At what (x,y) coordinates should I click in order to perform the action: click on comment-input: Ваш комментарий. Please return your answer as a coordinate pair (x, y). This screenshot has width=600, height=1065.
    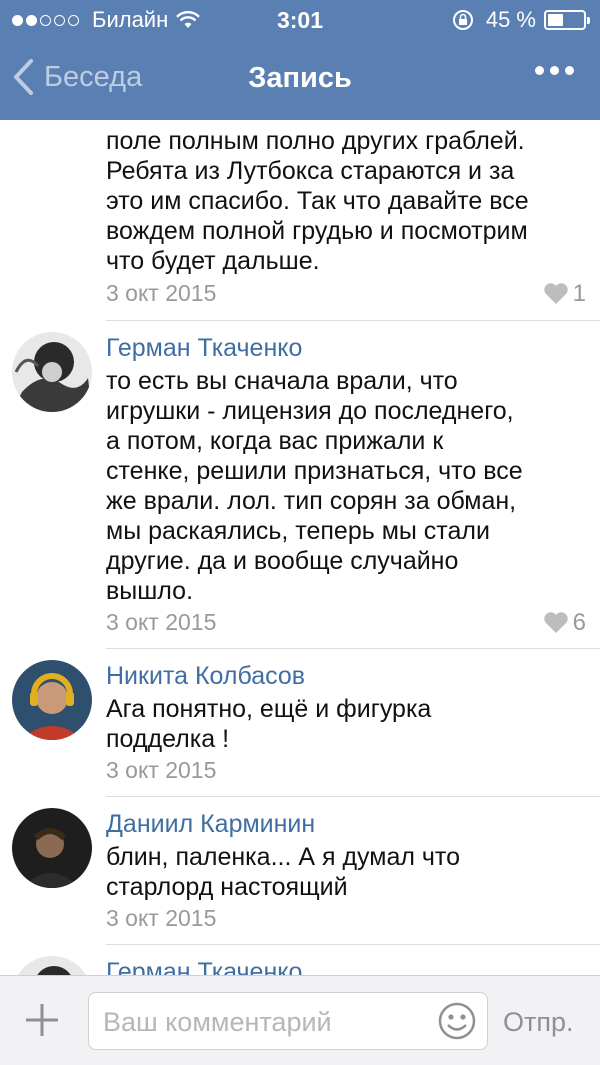
    Looking at the image, I should click on (288, 1021).